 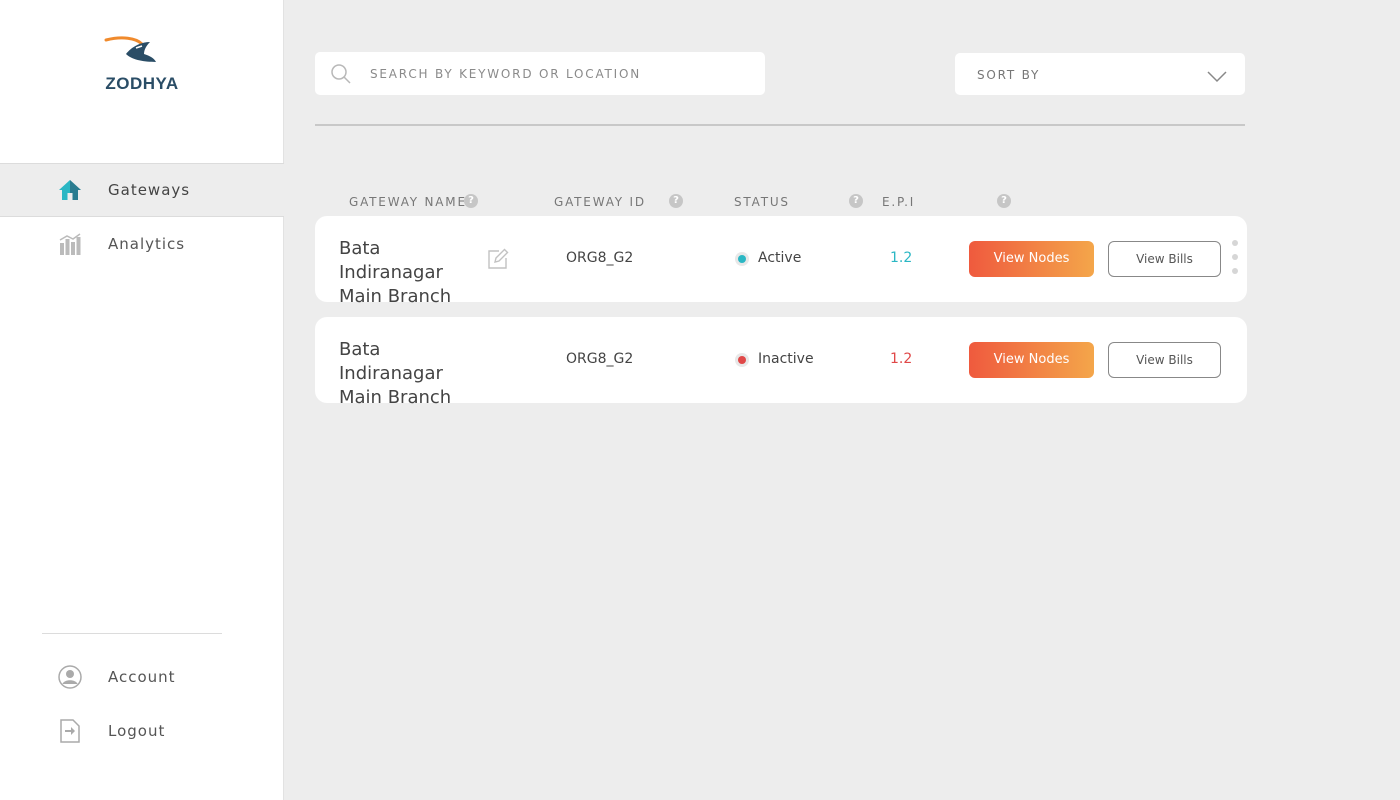 I want to click on sidebar-item-analytics: Analytics, so click(x=142, y=244).